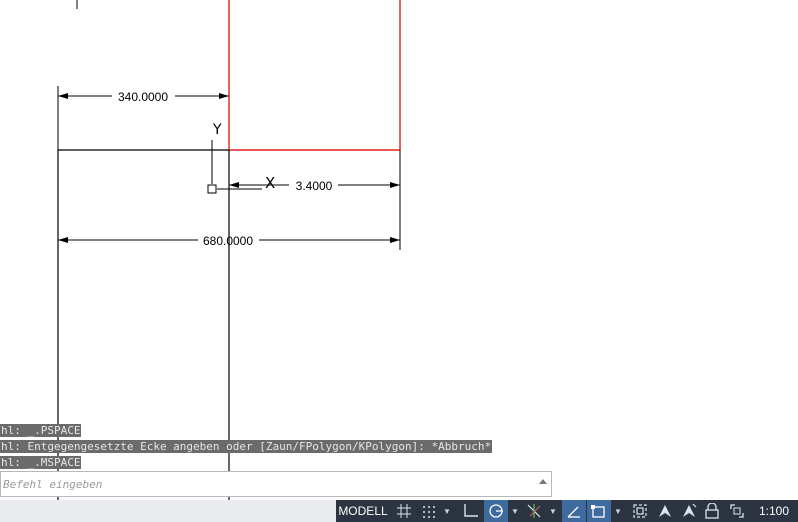 This screenshot has height=522, width=798. What do you see at coordinates (270, 183) in the screenshot?
I see `ucs-x-label: X` at bounding box center [270, 183].